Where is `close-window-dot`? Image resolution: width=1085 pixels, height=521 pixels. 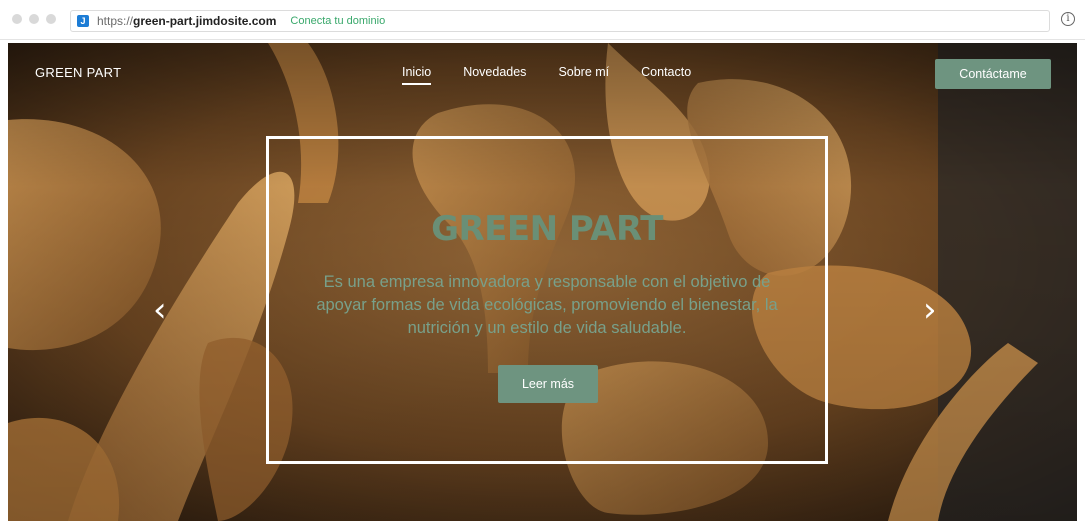
close-window-dot is located at coordinates (17, 19).